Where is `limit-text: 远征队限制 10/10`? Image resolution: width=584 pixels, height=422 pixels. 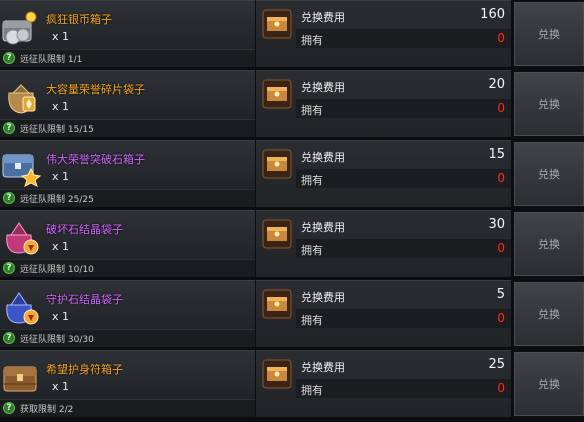 limit-text: 远征队限制 10/10 is located at coordinates (57, 270).